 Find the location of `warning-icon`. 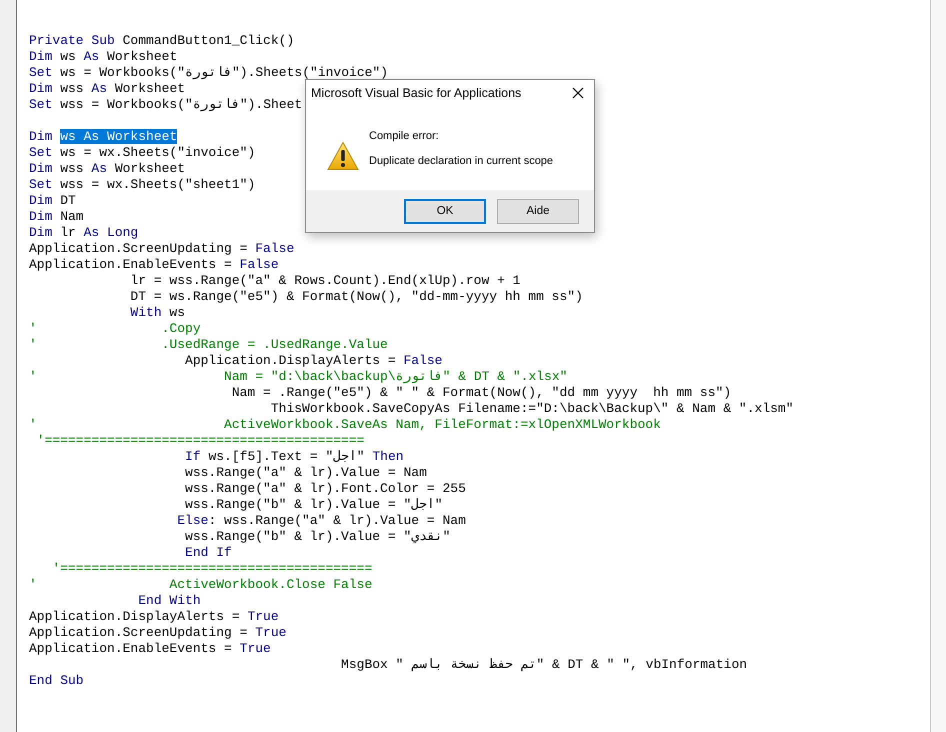

warning-icon is located at coordinates (343, 156).